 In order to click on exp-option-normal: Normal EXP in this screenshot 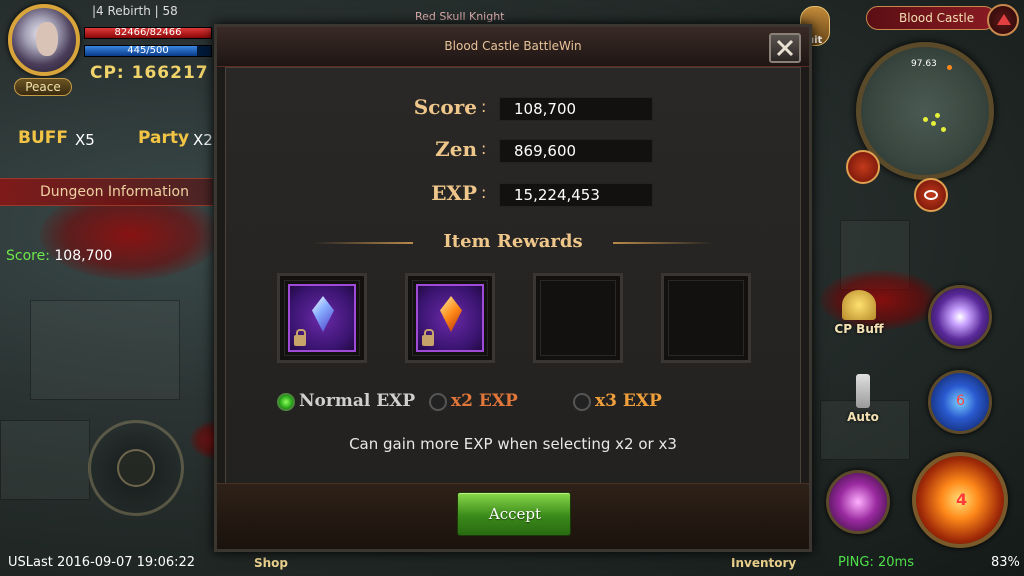, I will do `click(347, 402)`.